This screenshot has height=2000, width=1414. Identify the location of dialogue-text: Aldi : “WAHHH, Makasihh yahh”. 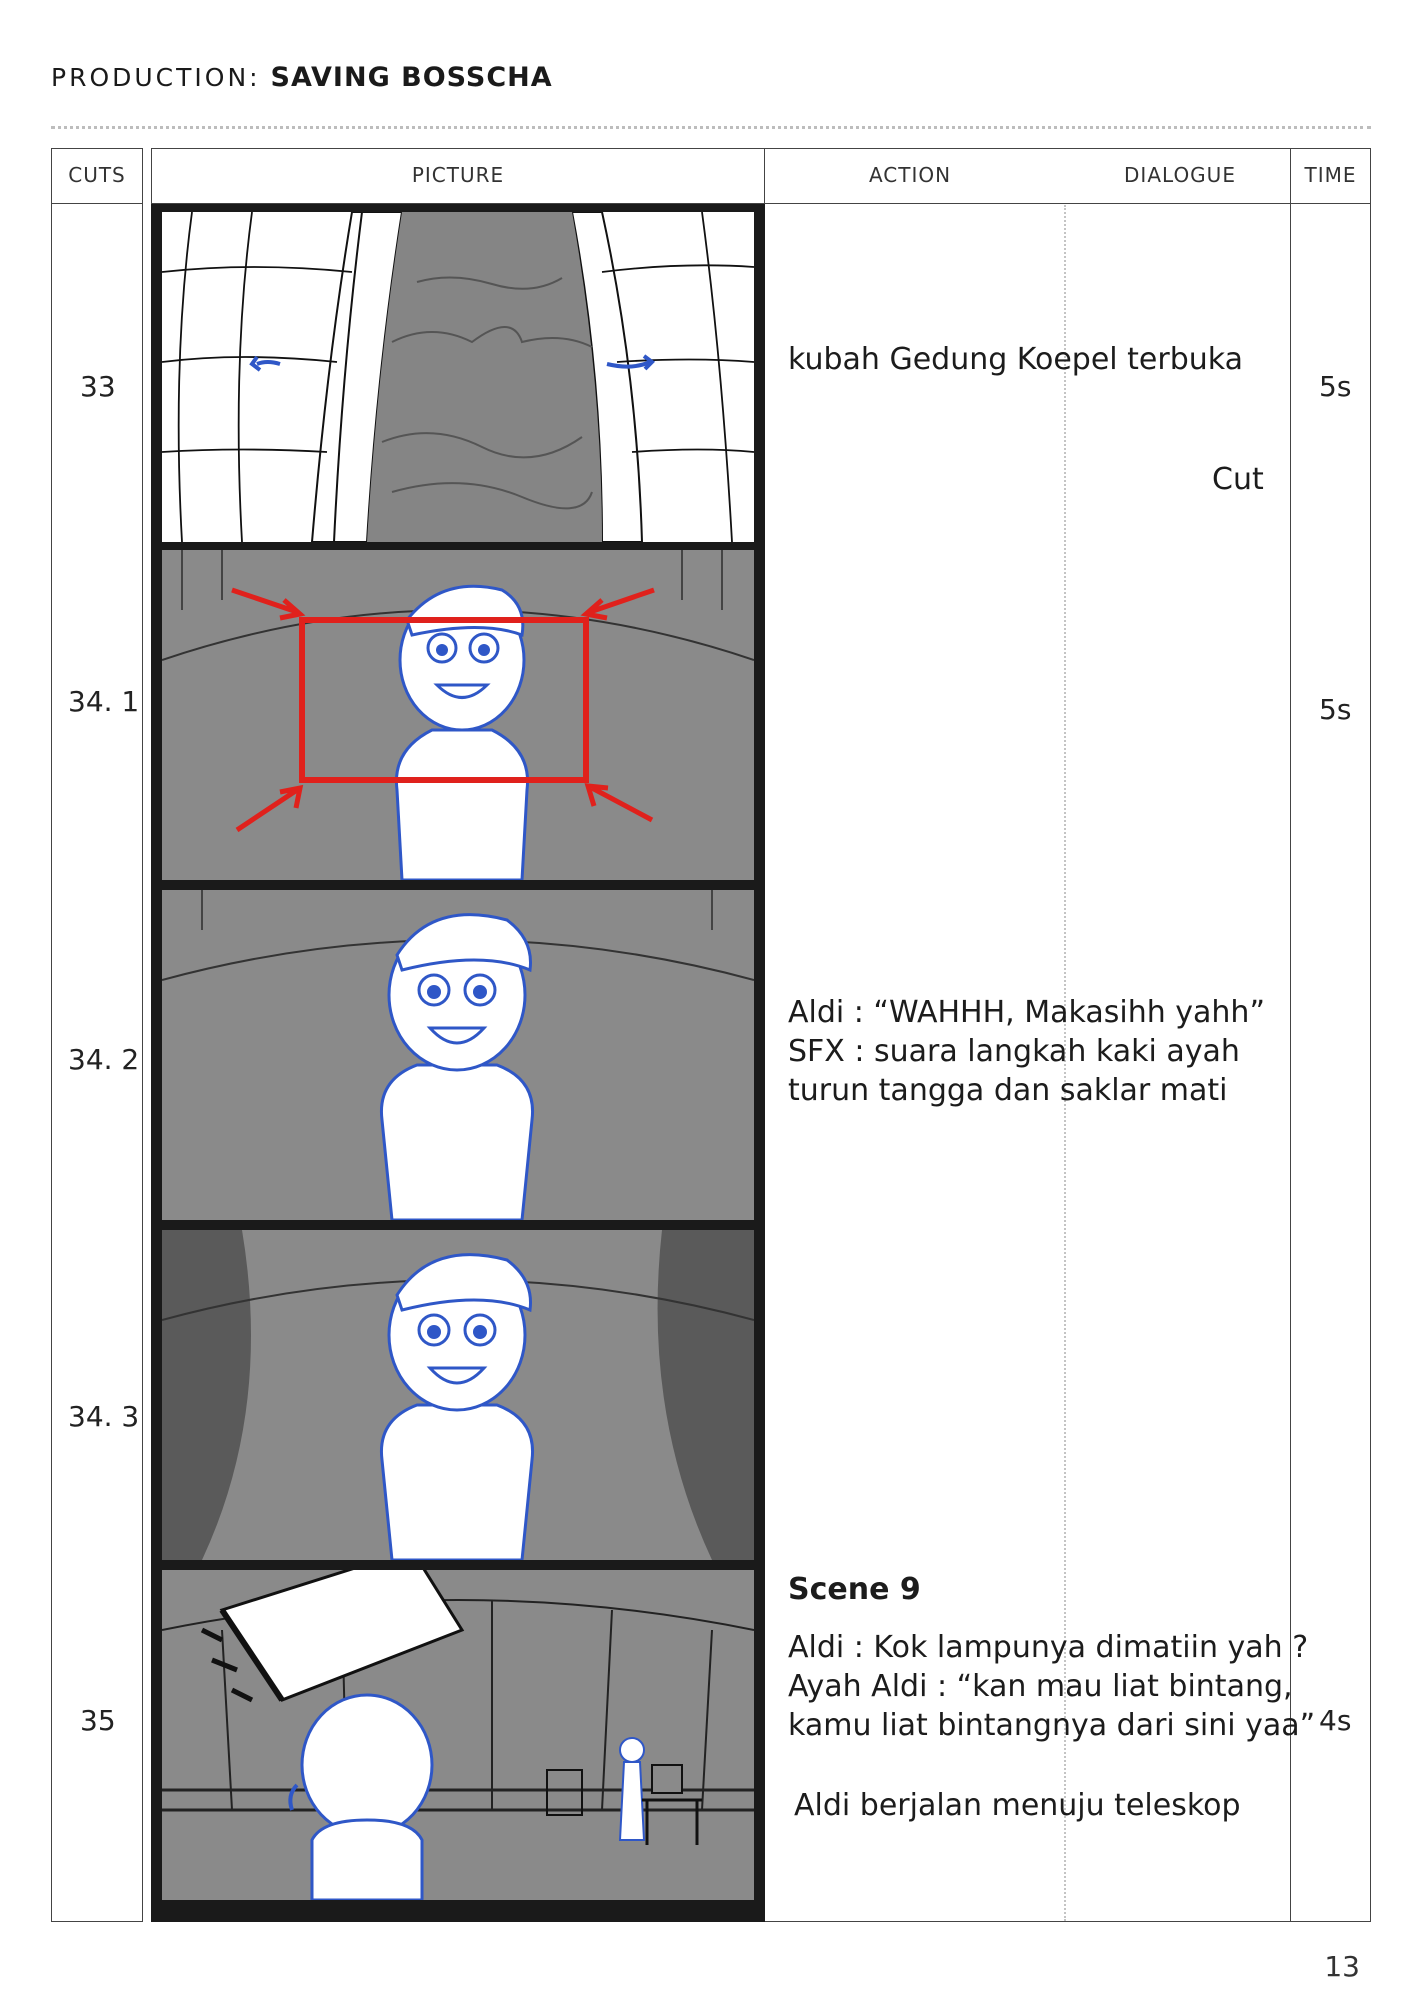
(1026, 1012).